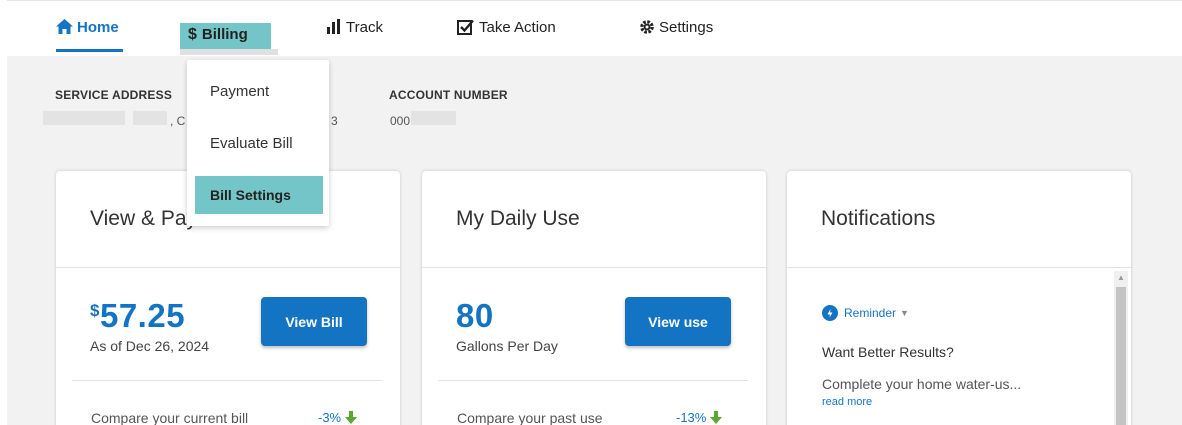 The height and width of the screenshot is (425, 1182). I want to click on service-address-value-end: 3, so click(334, 121).